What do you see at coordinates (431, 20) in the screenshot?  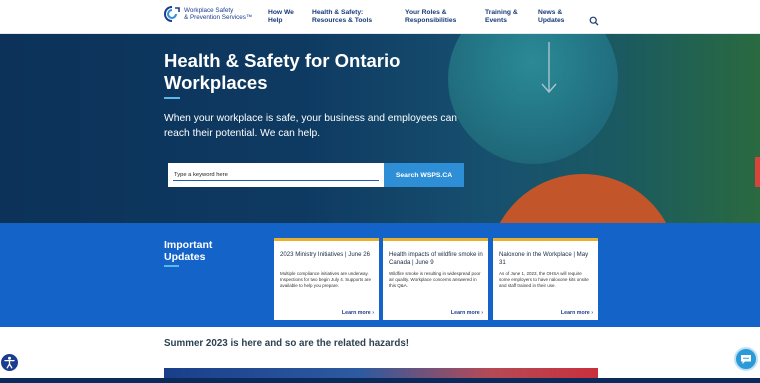 I see `nav-label-line-2: Responsibilities` at bounding box center [431, 20].